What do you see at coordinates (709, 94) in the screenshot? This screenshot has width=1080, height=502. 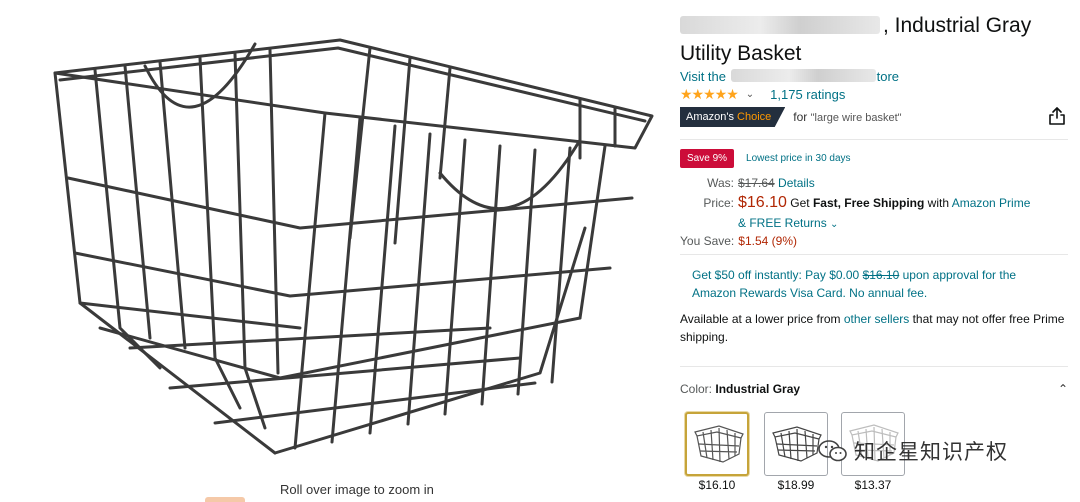 I see `star-rating-icon: ★★★★★` at bounding box center [709, 94].